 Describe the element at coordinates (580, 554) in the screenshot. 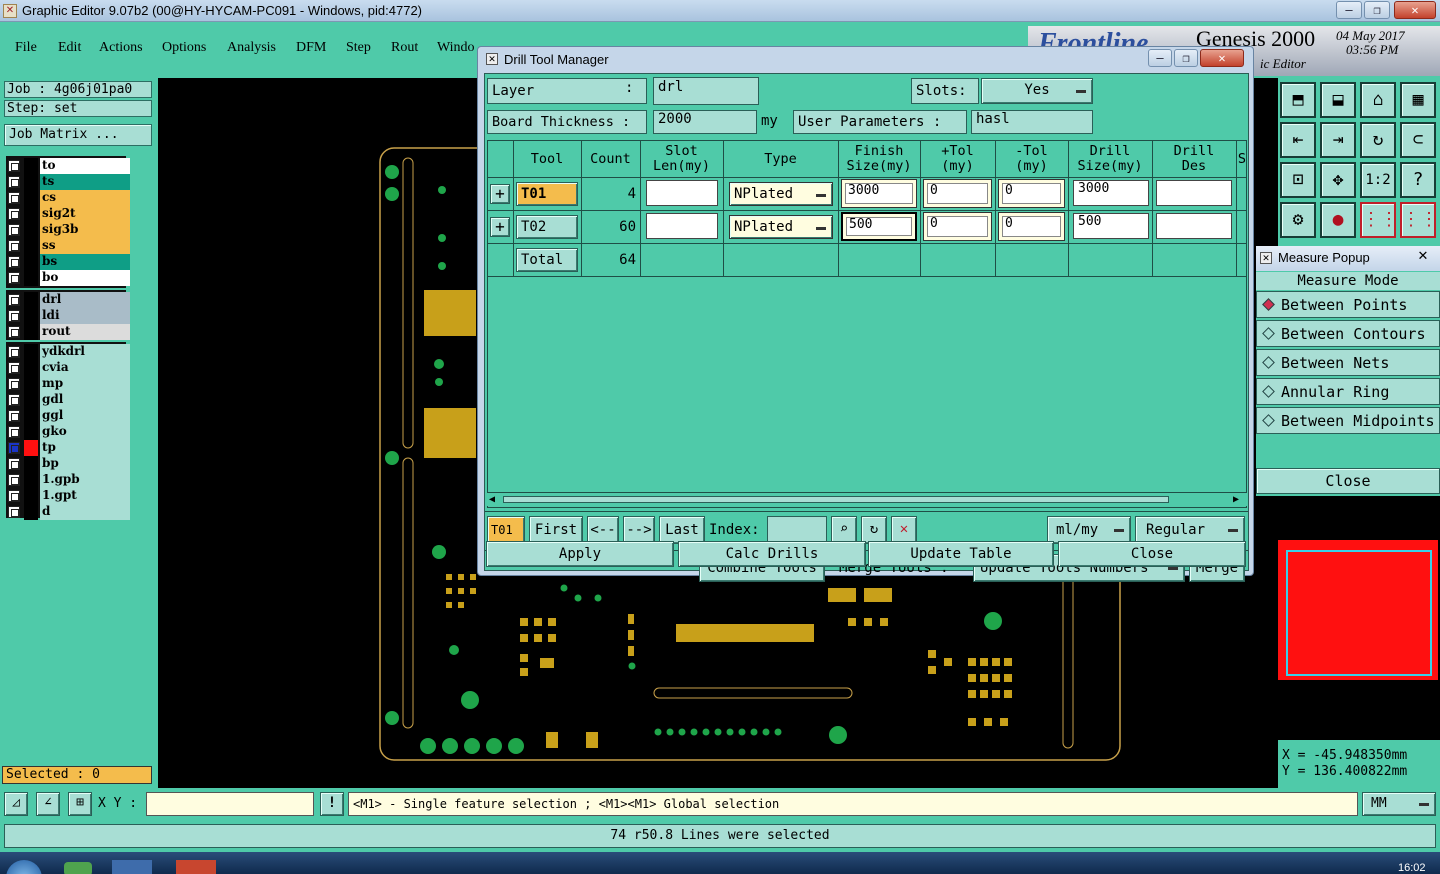

I see `apply-button: Apply` at that location.